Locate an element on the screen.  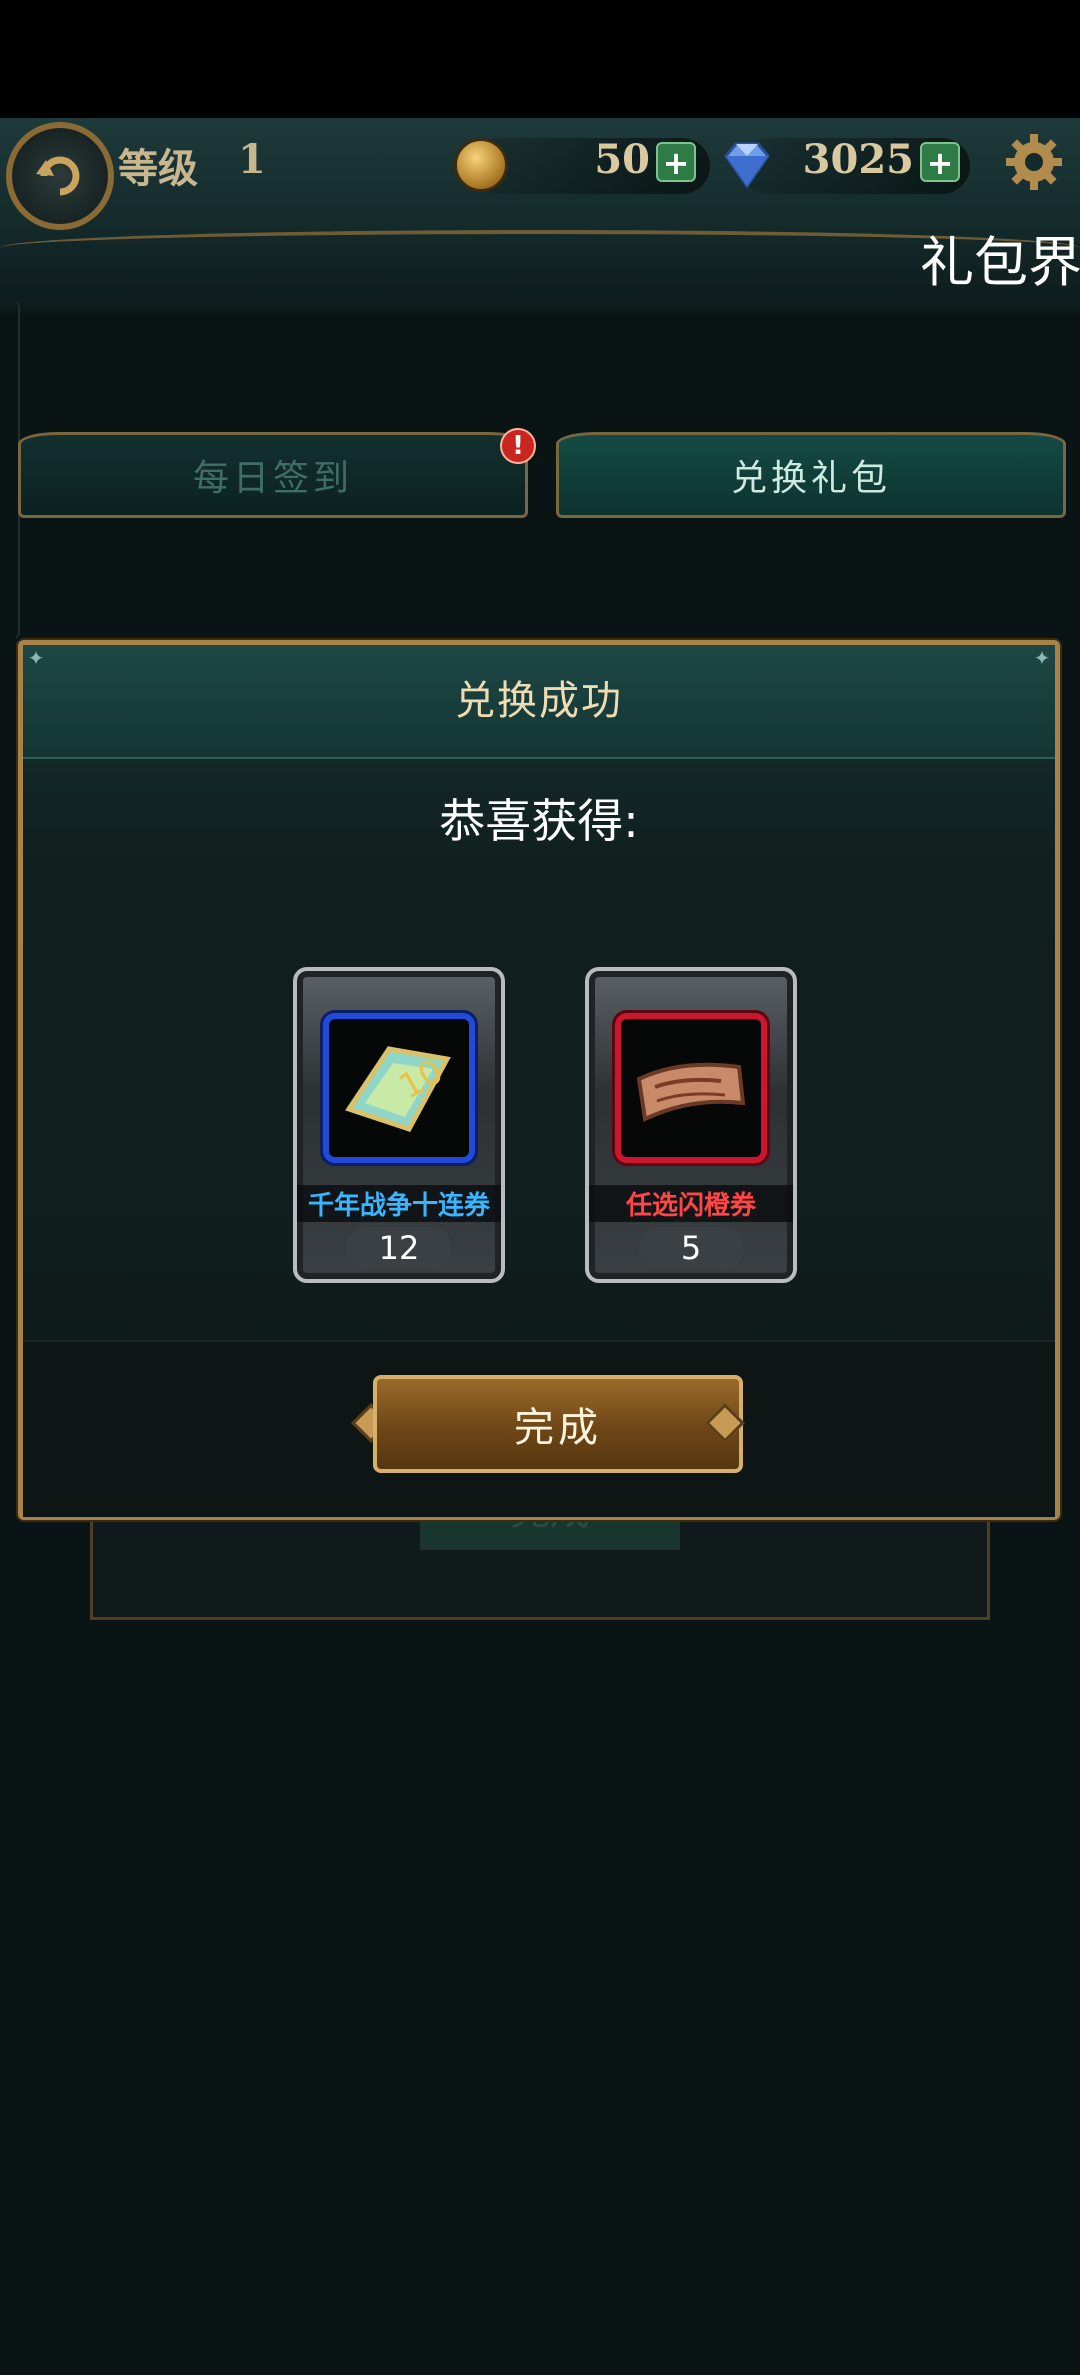
ten-pull-ticket-icon: 10 is located at coordinates (398, 1089).